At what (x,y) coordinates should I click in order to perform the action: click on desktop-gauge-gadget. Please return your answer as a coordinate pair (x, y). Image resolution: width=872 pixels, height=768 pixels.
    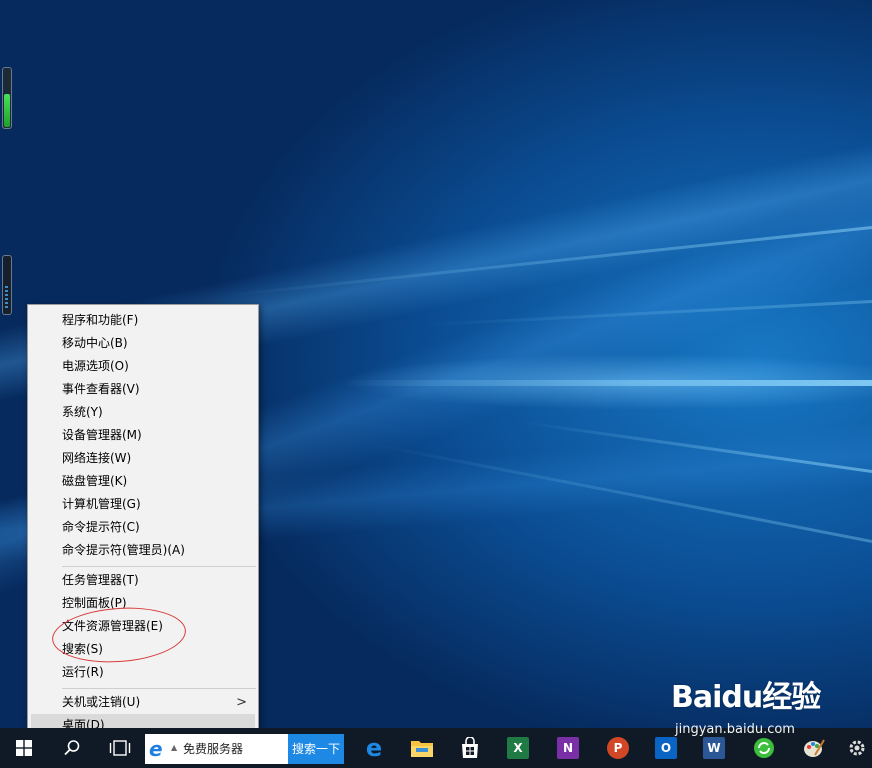
    Looking at the image, I should click on (7, 98).